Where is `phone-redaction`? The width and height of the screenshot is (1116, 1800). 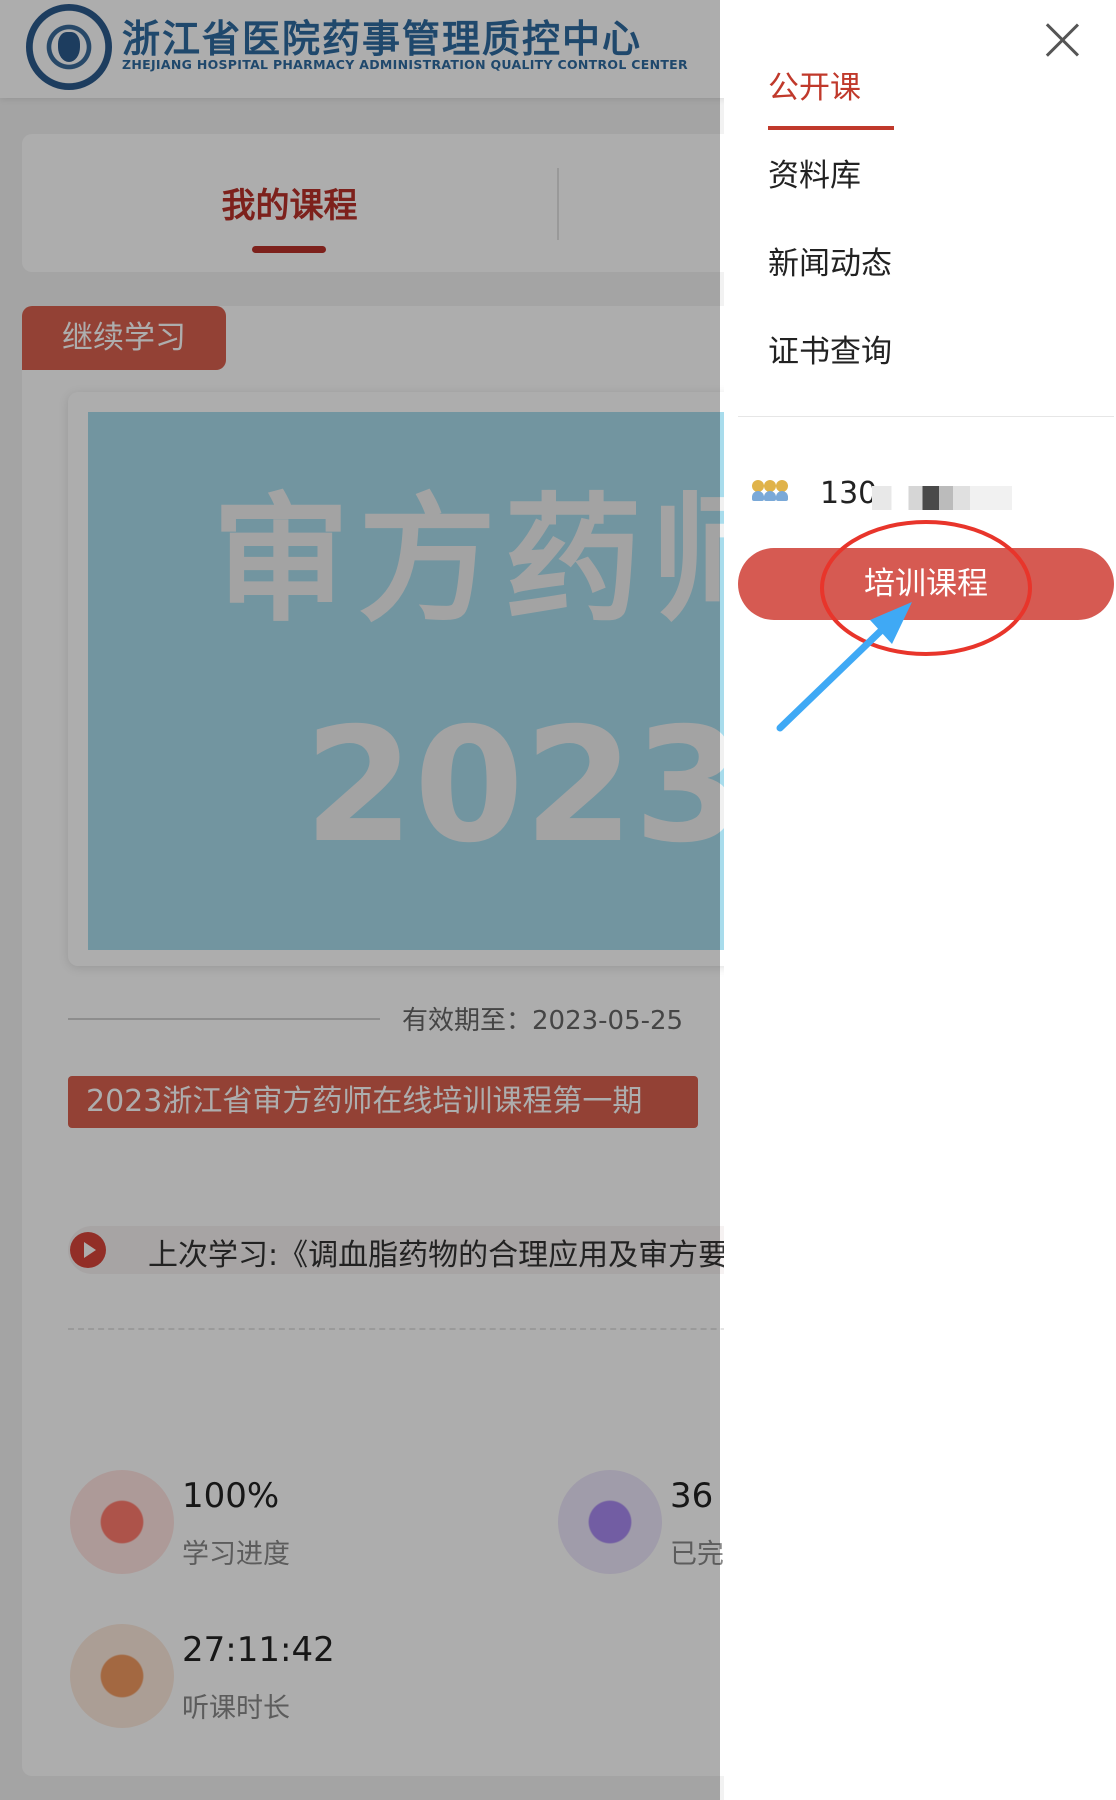 phone-redaction is located at coordinates (942, 498).